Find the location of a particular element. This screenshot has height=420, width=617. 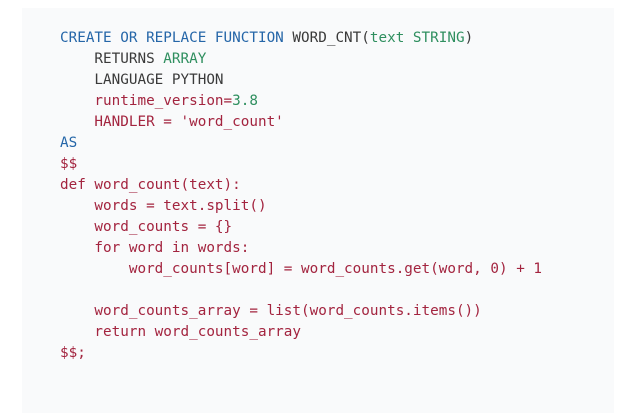

code-token: STRING is located at coordinates (438, 38).